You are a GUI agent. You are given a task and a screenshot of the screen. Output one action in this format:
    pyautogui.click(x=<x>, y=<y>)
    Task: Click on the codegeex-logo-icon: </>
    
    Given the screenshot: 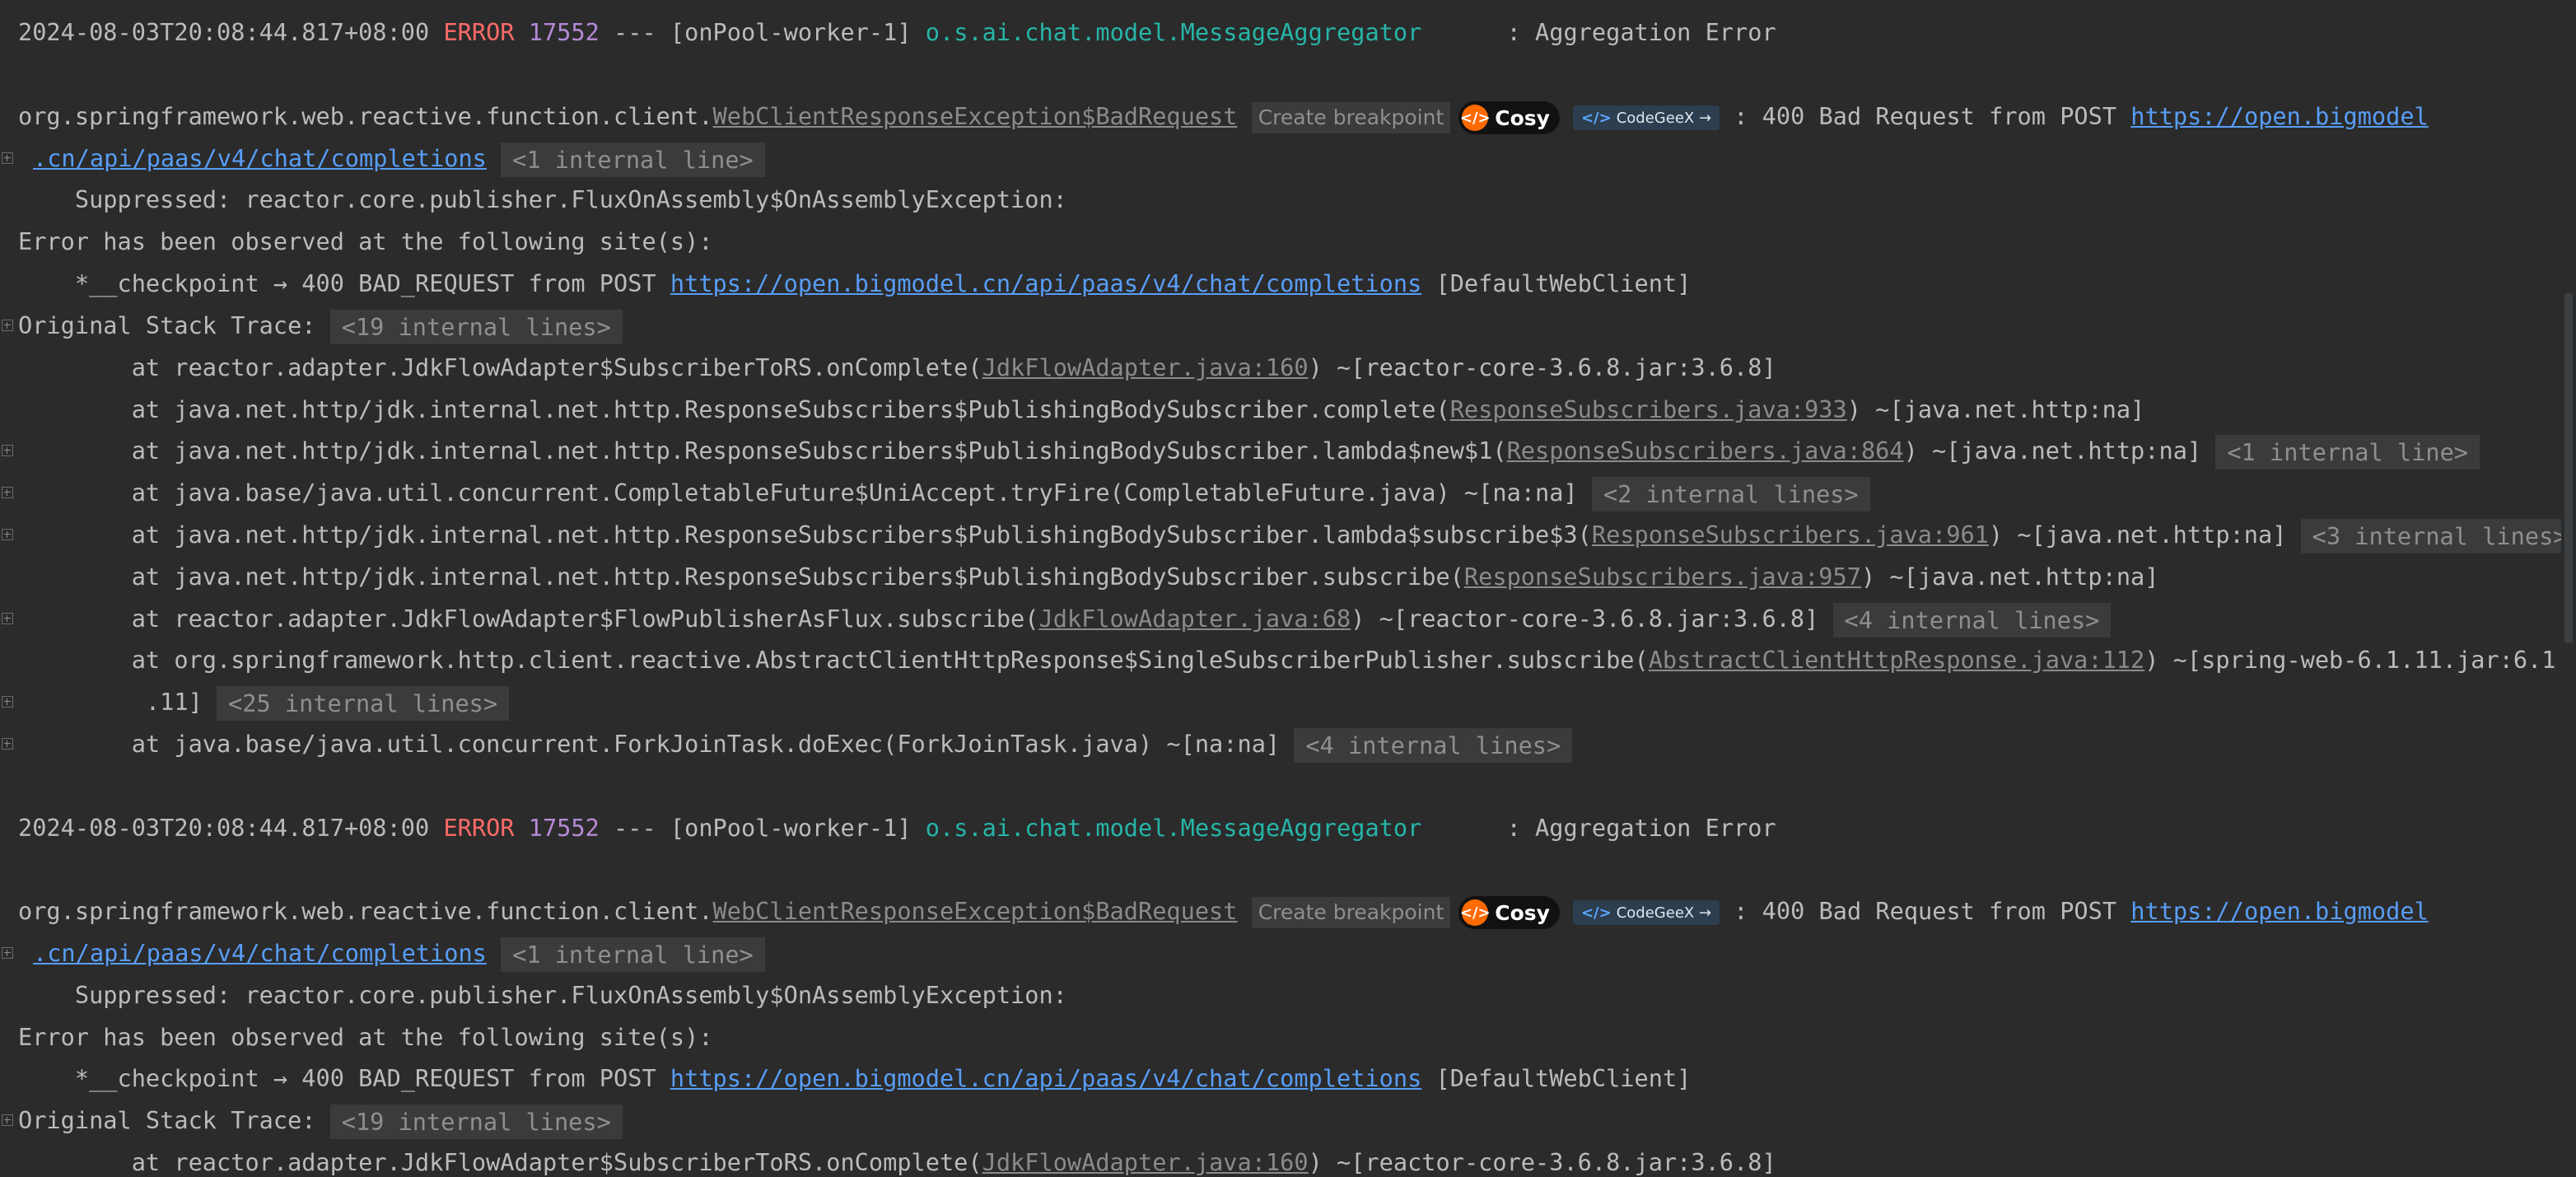 What is the action you would take?
    pyautogui.click(x=1596, y=913)
    